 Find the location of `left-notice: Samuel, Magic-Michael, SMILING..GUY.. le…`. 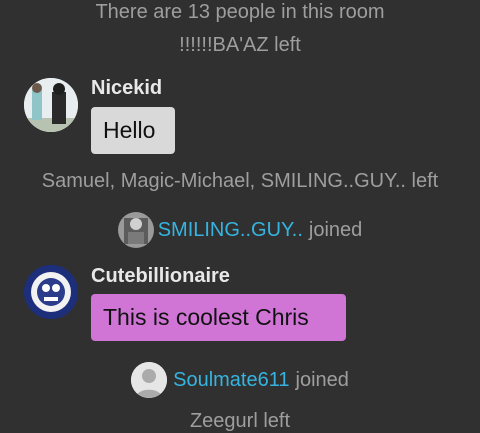

left-notice: Samuel, Magic-Michael, SMILING..GUY.. le… is located at coordinates (240, 181).